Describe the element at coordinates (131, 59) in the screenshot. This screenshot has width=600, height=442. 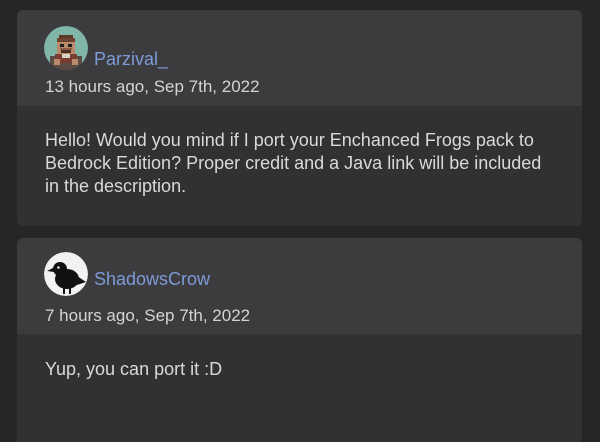
I see `username-link: Parzival_` at that location.